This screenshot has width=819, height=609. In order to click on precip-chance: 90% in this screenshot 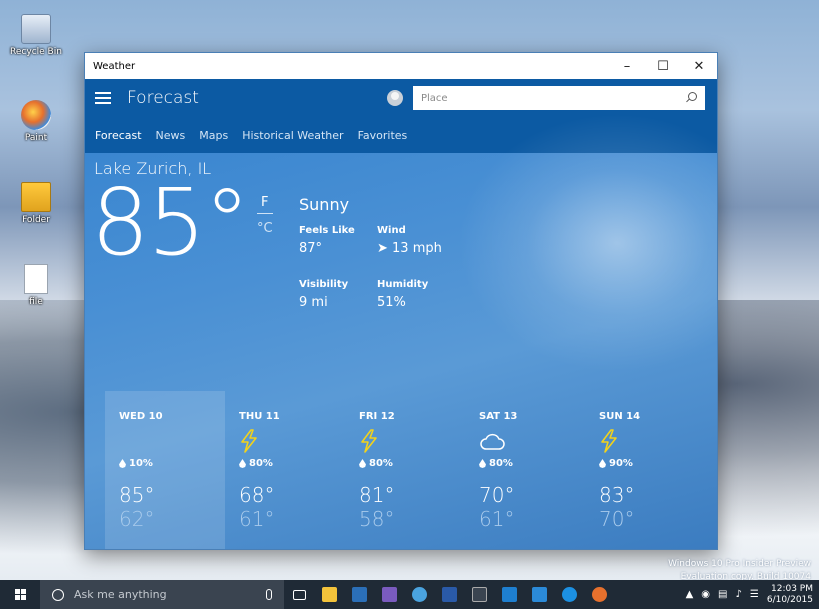, I will do `click(621, 463)`.